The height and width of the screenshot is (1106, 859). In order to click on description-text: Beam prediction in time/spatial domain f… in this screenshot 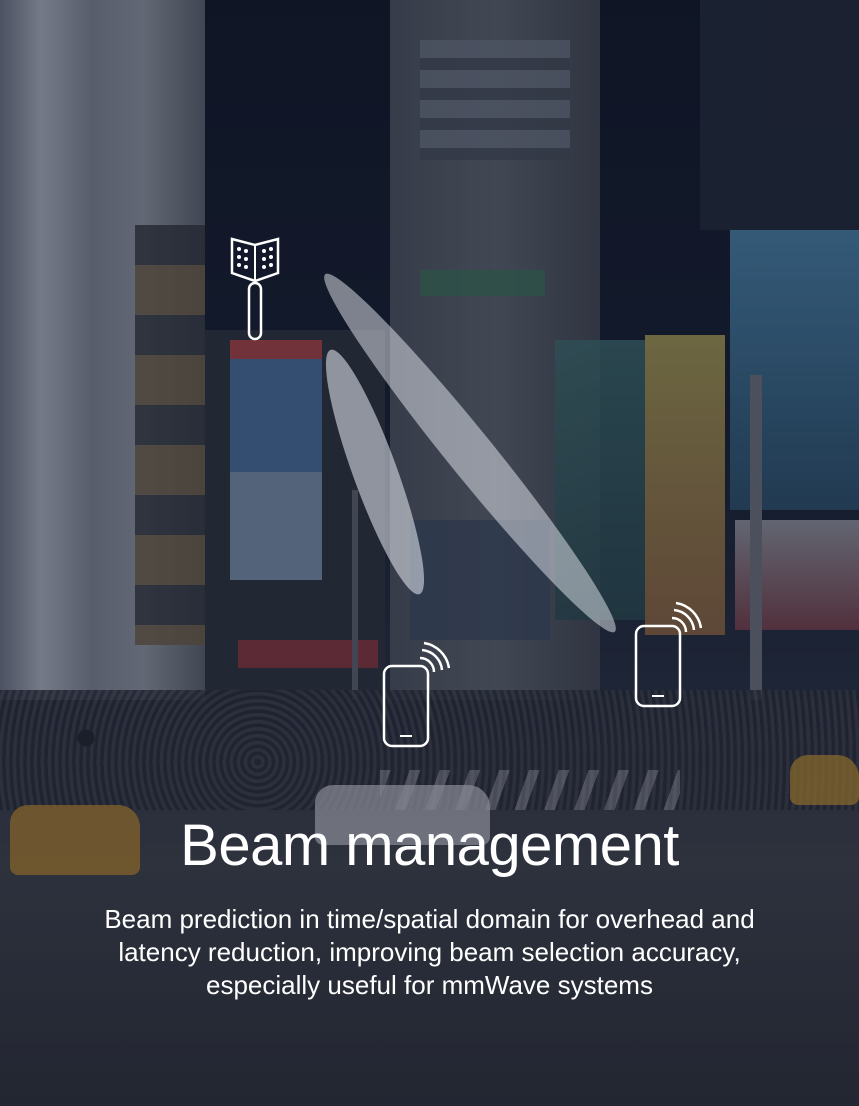, I will do `click(429, 952)`.